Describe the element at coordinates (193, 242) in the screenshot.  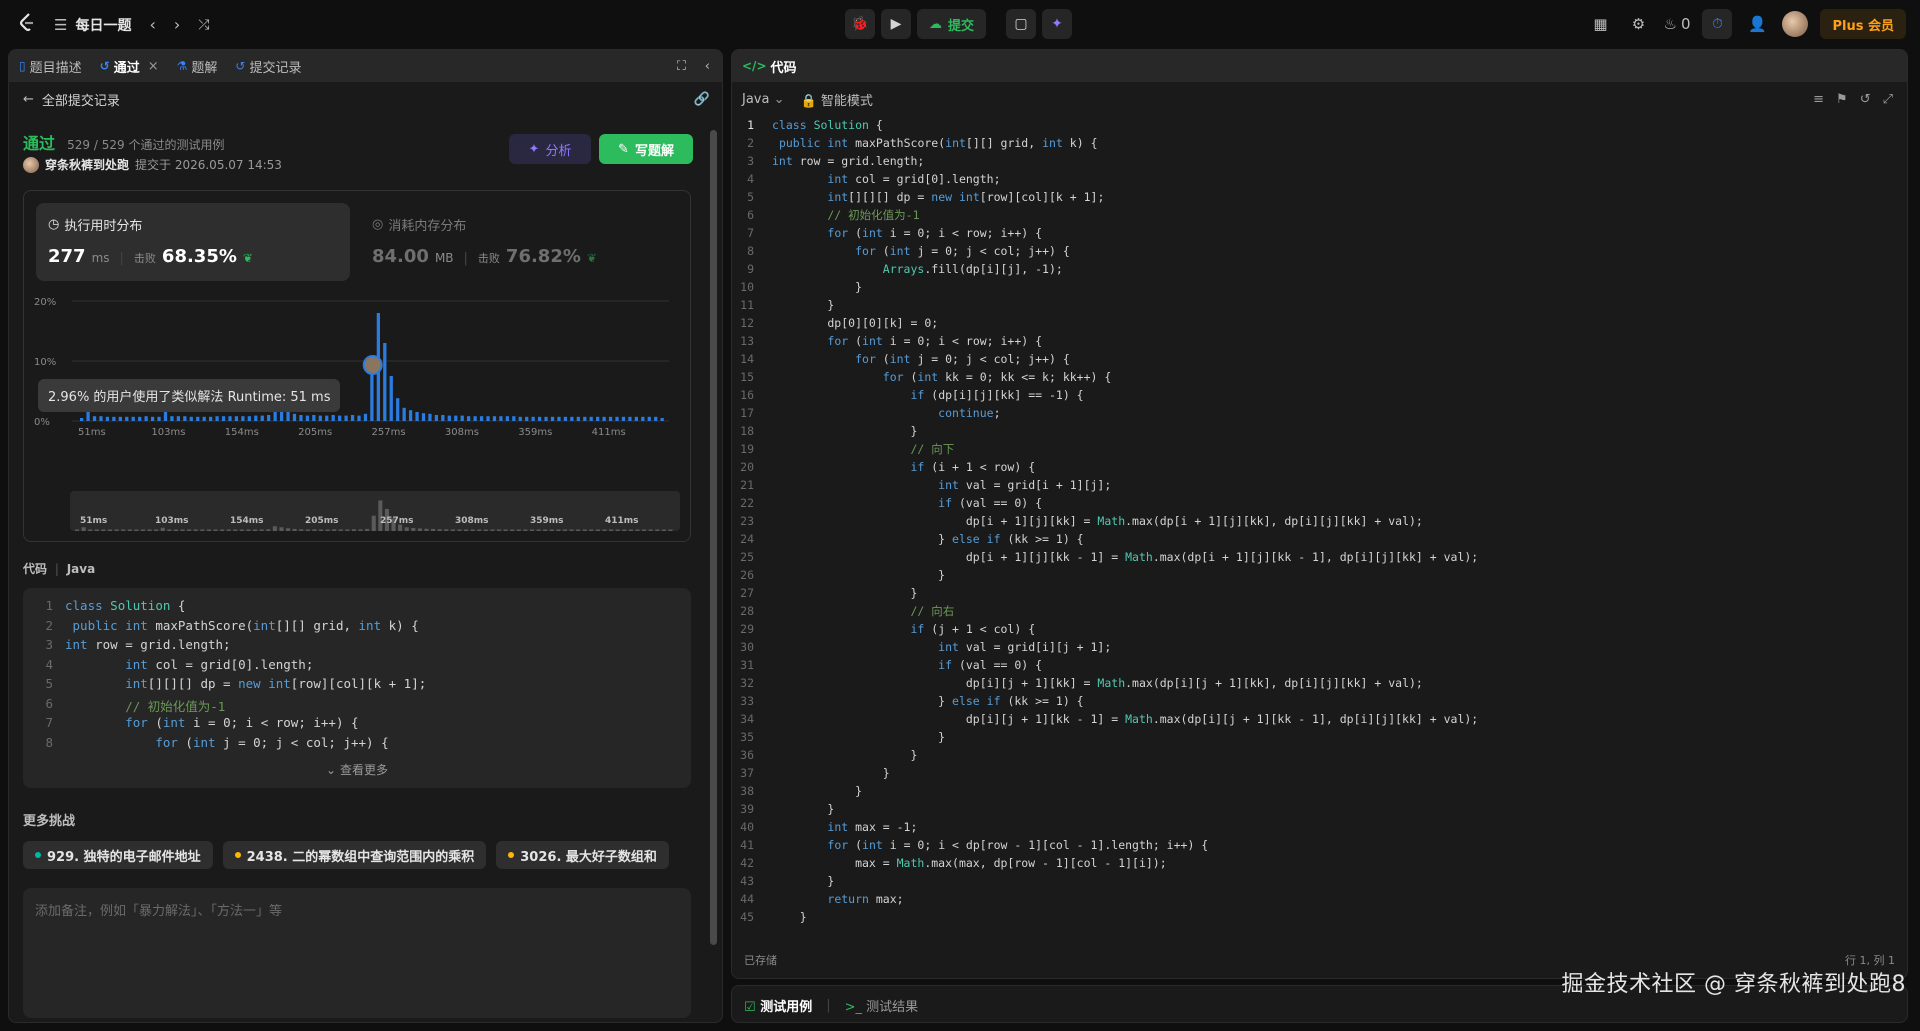
I see `runtime-card: ◷ 执行用时分布 277 ms | 击败 68.35% ❦` at that location.